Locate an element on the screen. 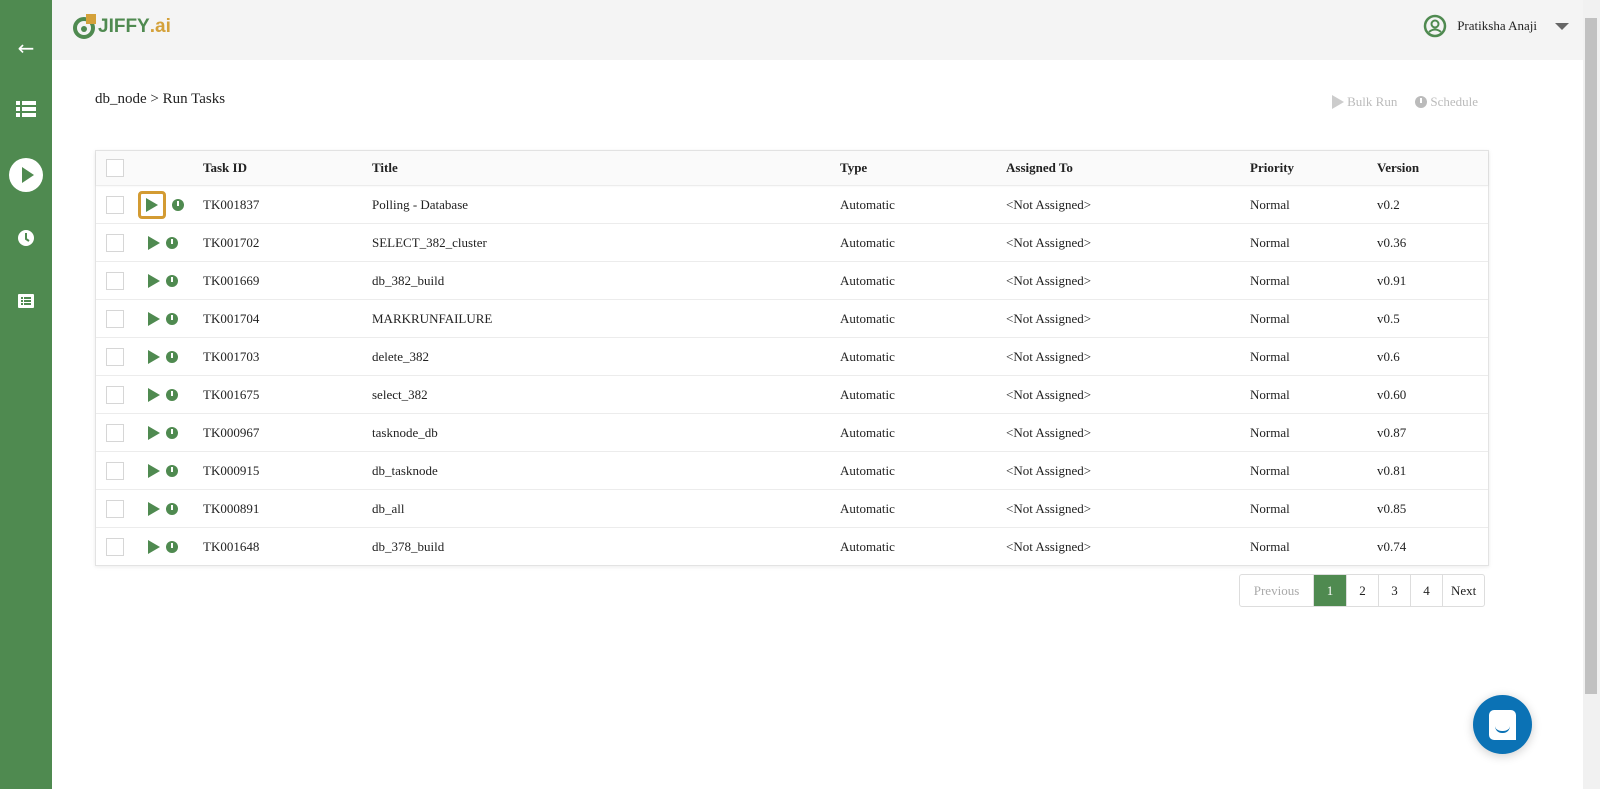 Image resolution: width=1600 pixels, height=789 pixels. user-avatar-icon is located at coordinates (1435, 26).